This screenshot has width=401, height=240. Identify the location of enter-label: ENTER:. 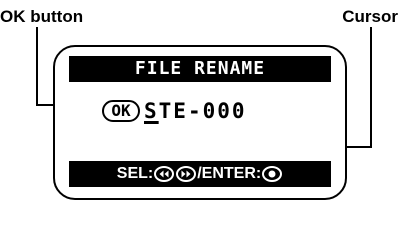
(231, 173).